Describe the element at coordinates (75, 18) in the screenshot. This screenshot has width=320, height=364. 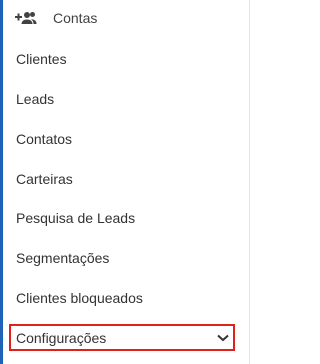
I see `sidebar-section-label: Contas` at that location.